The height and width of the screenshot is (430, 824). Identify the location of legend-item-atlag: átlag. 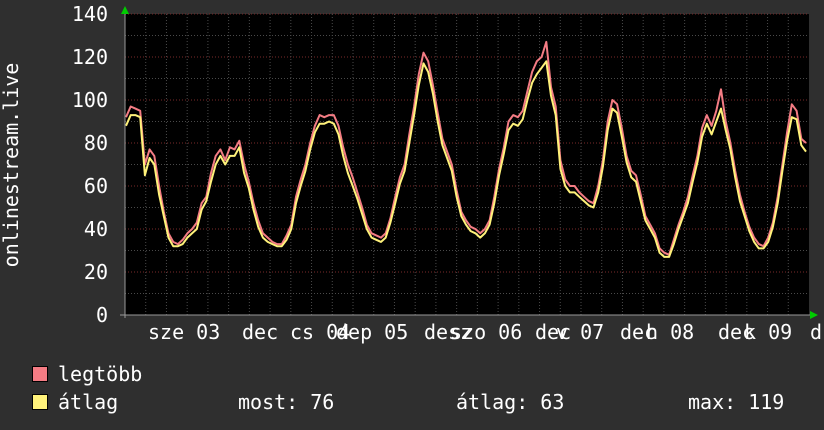
(75, 402).